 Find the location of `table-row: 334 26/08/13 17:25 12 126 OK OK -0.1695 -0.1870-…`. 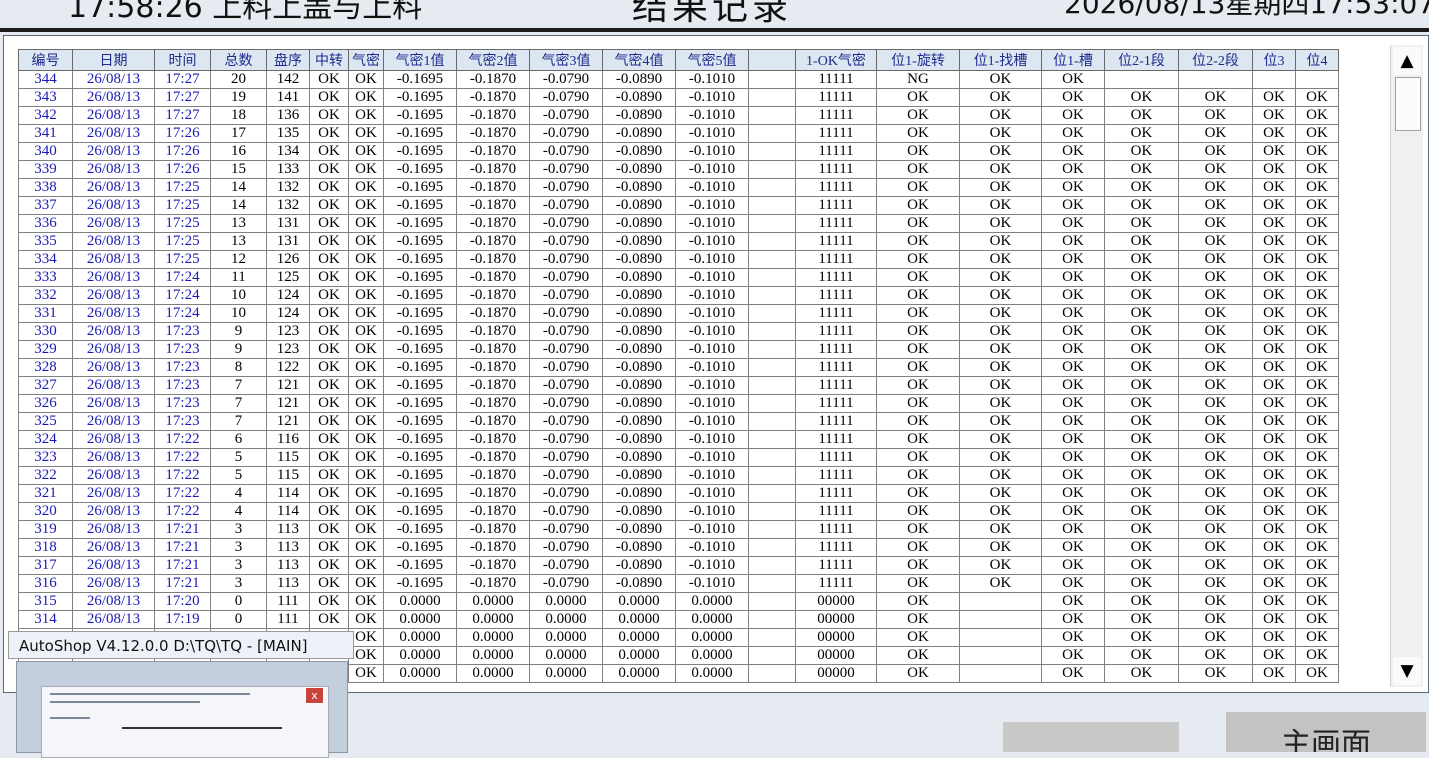

table-row: 334 26/08/13 17:25 12 126 OK OK -0.1695 -0.1870-… is located at coordinates (678, 259).